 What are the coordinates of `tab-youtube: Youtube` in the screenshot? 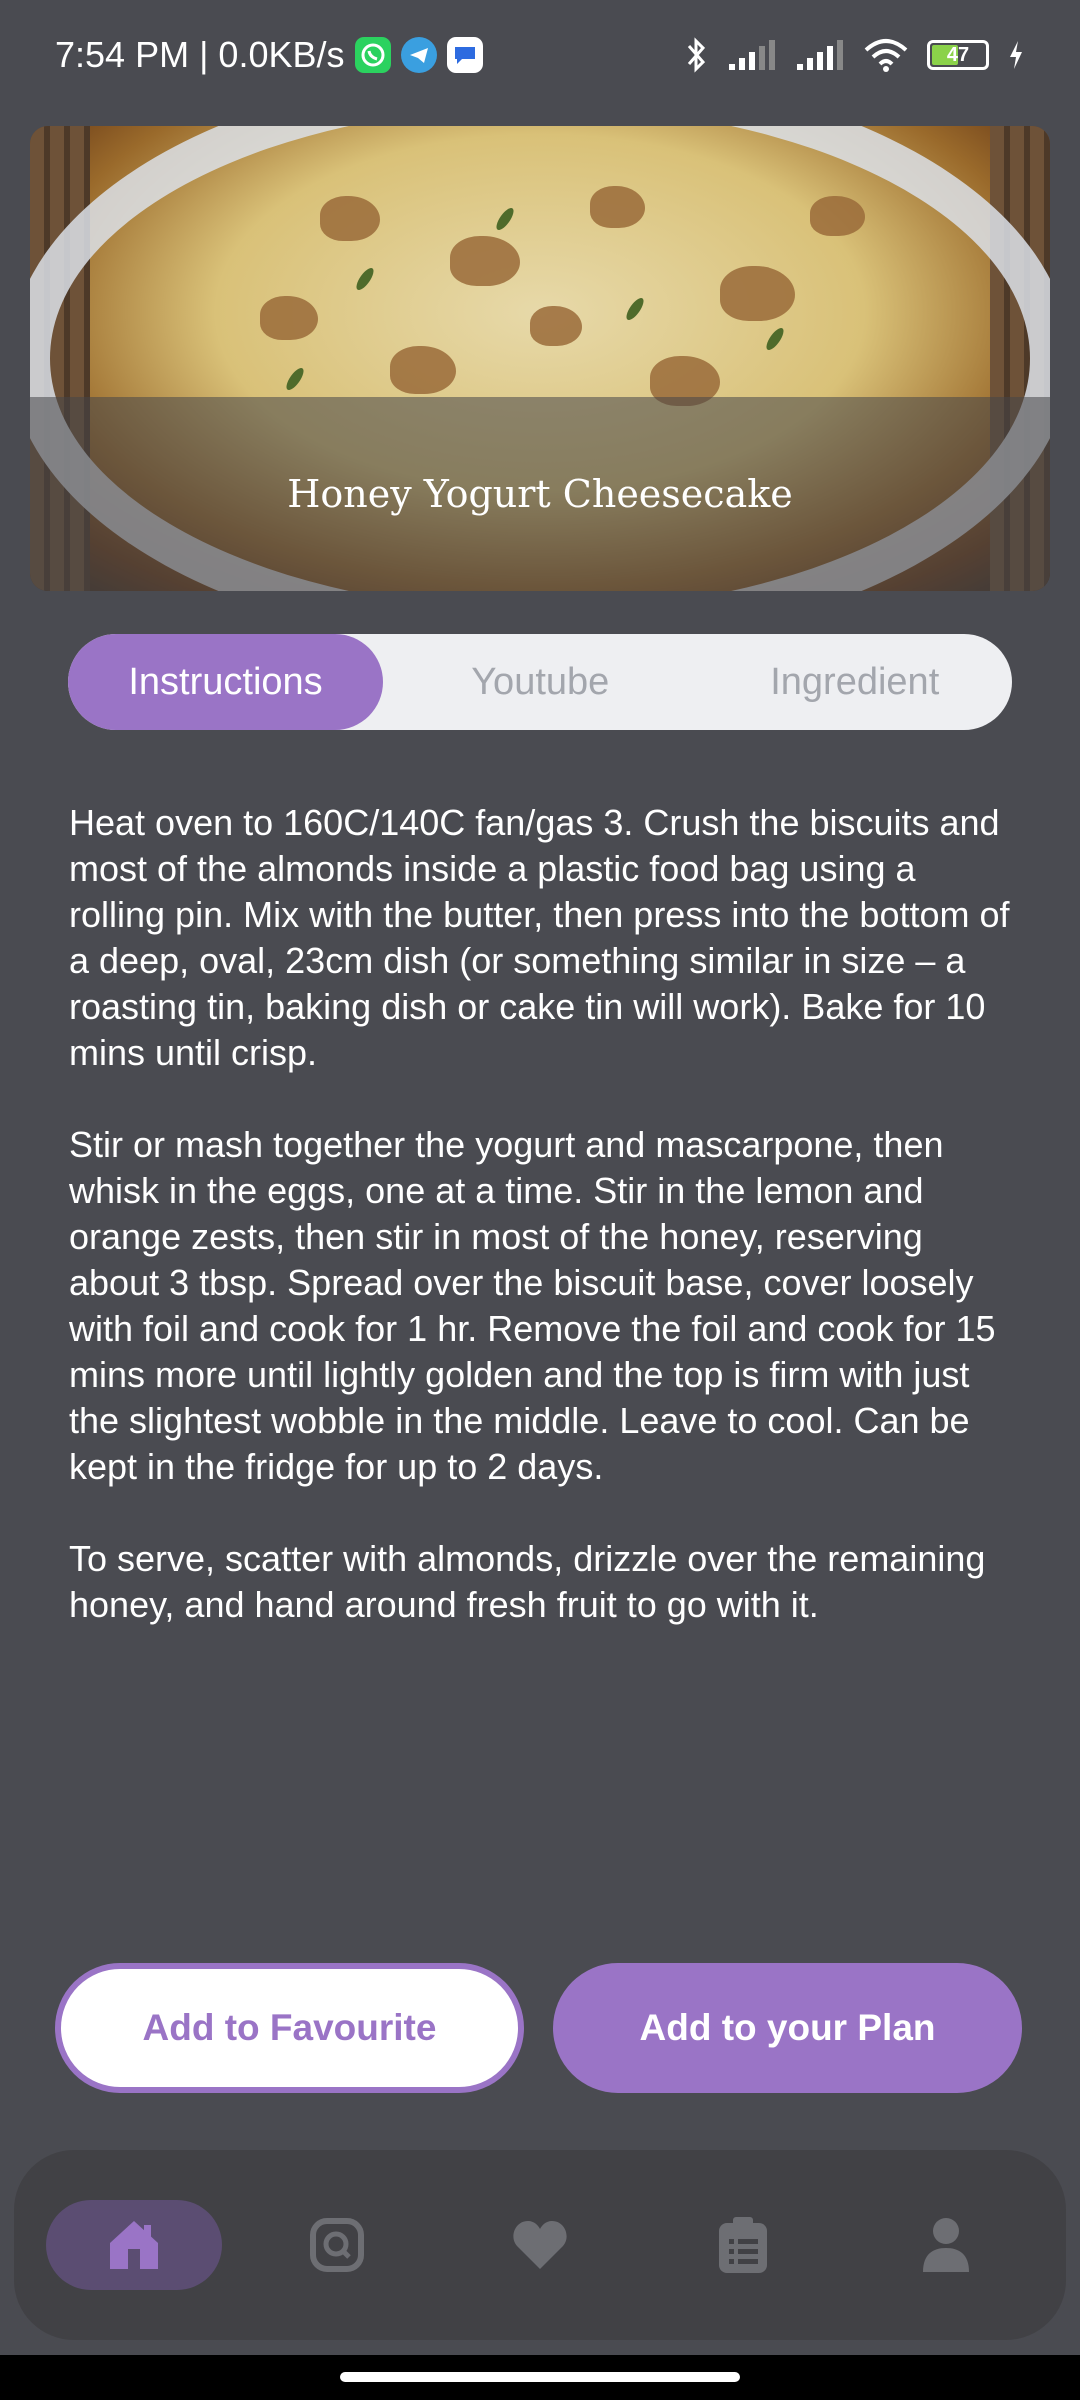 It's located at (540, 682).